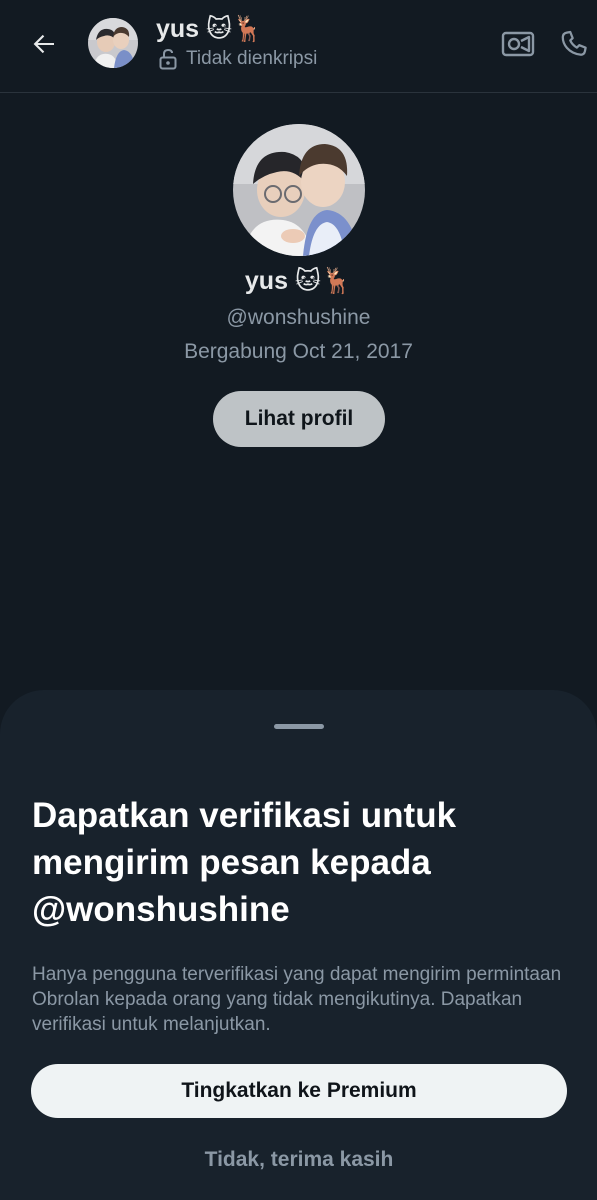  I want to click on header-avatar, so click(113, 43).